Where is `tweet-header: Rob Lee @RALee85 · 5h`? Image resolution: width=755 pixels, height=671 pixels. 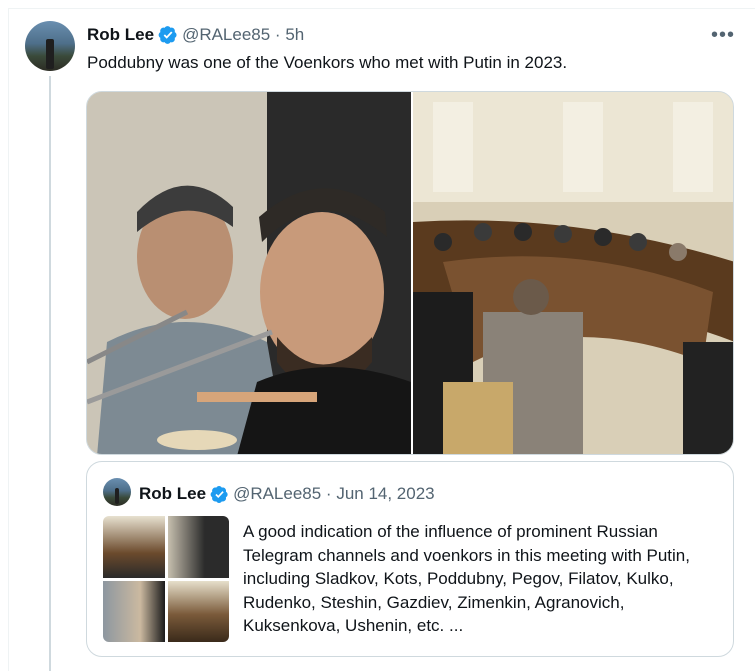 tweet-header: Rob Lee @RALee85 · 5h is located at coordinates (195, 35).